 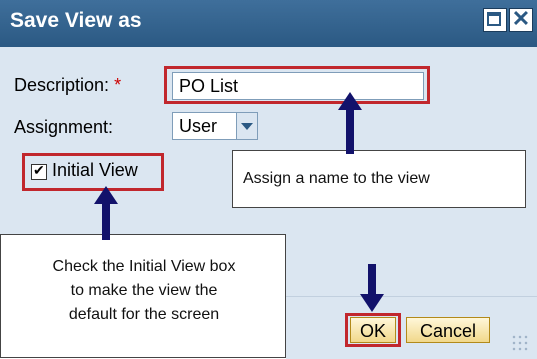 I want to click on chevron-down-icon, so click(x=247, y=126).